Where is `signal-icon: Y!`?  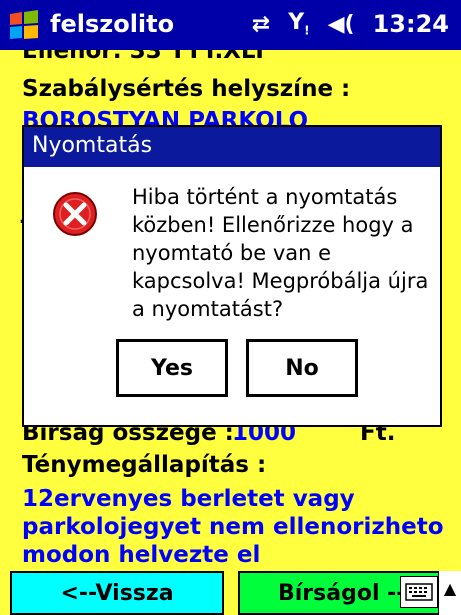 signal-icon: Y! is located at coordinates (298, 23).